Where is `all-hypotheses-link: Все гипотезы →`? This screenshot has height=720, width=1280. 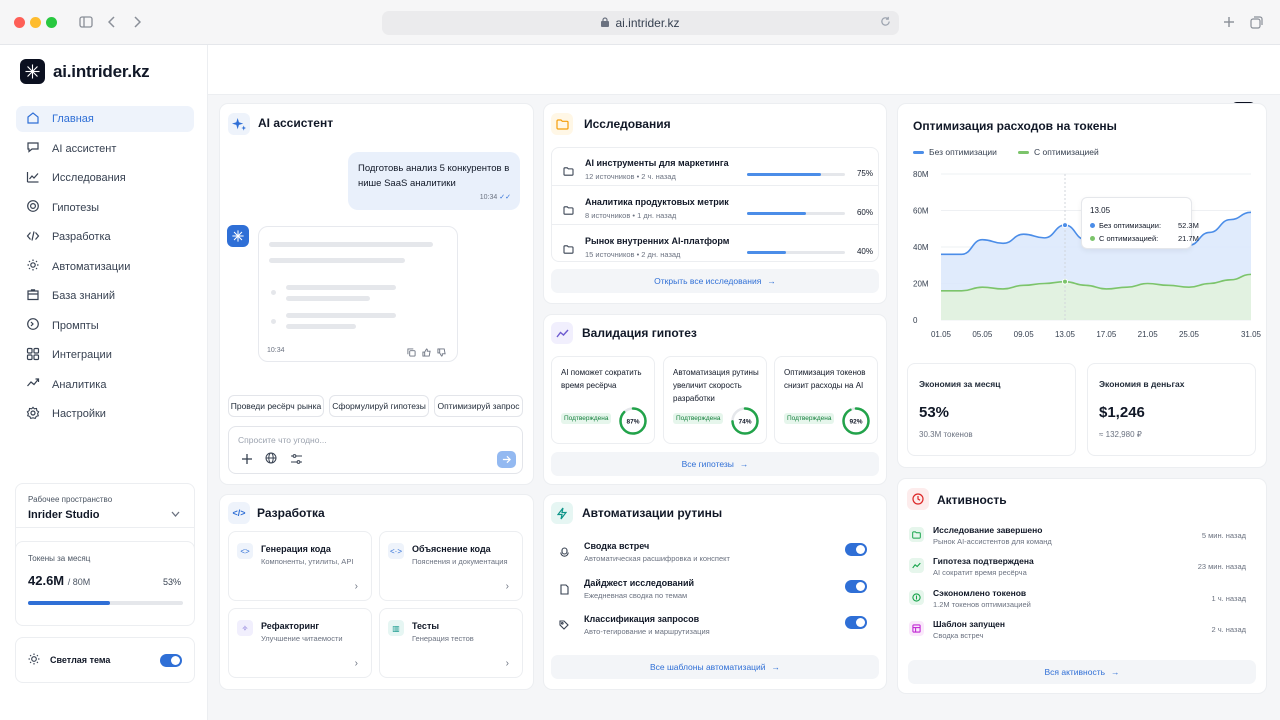 all-hypotheses-link: Все гипотезы → is located at coordinates (715, 464).